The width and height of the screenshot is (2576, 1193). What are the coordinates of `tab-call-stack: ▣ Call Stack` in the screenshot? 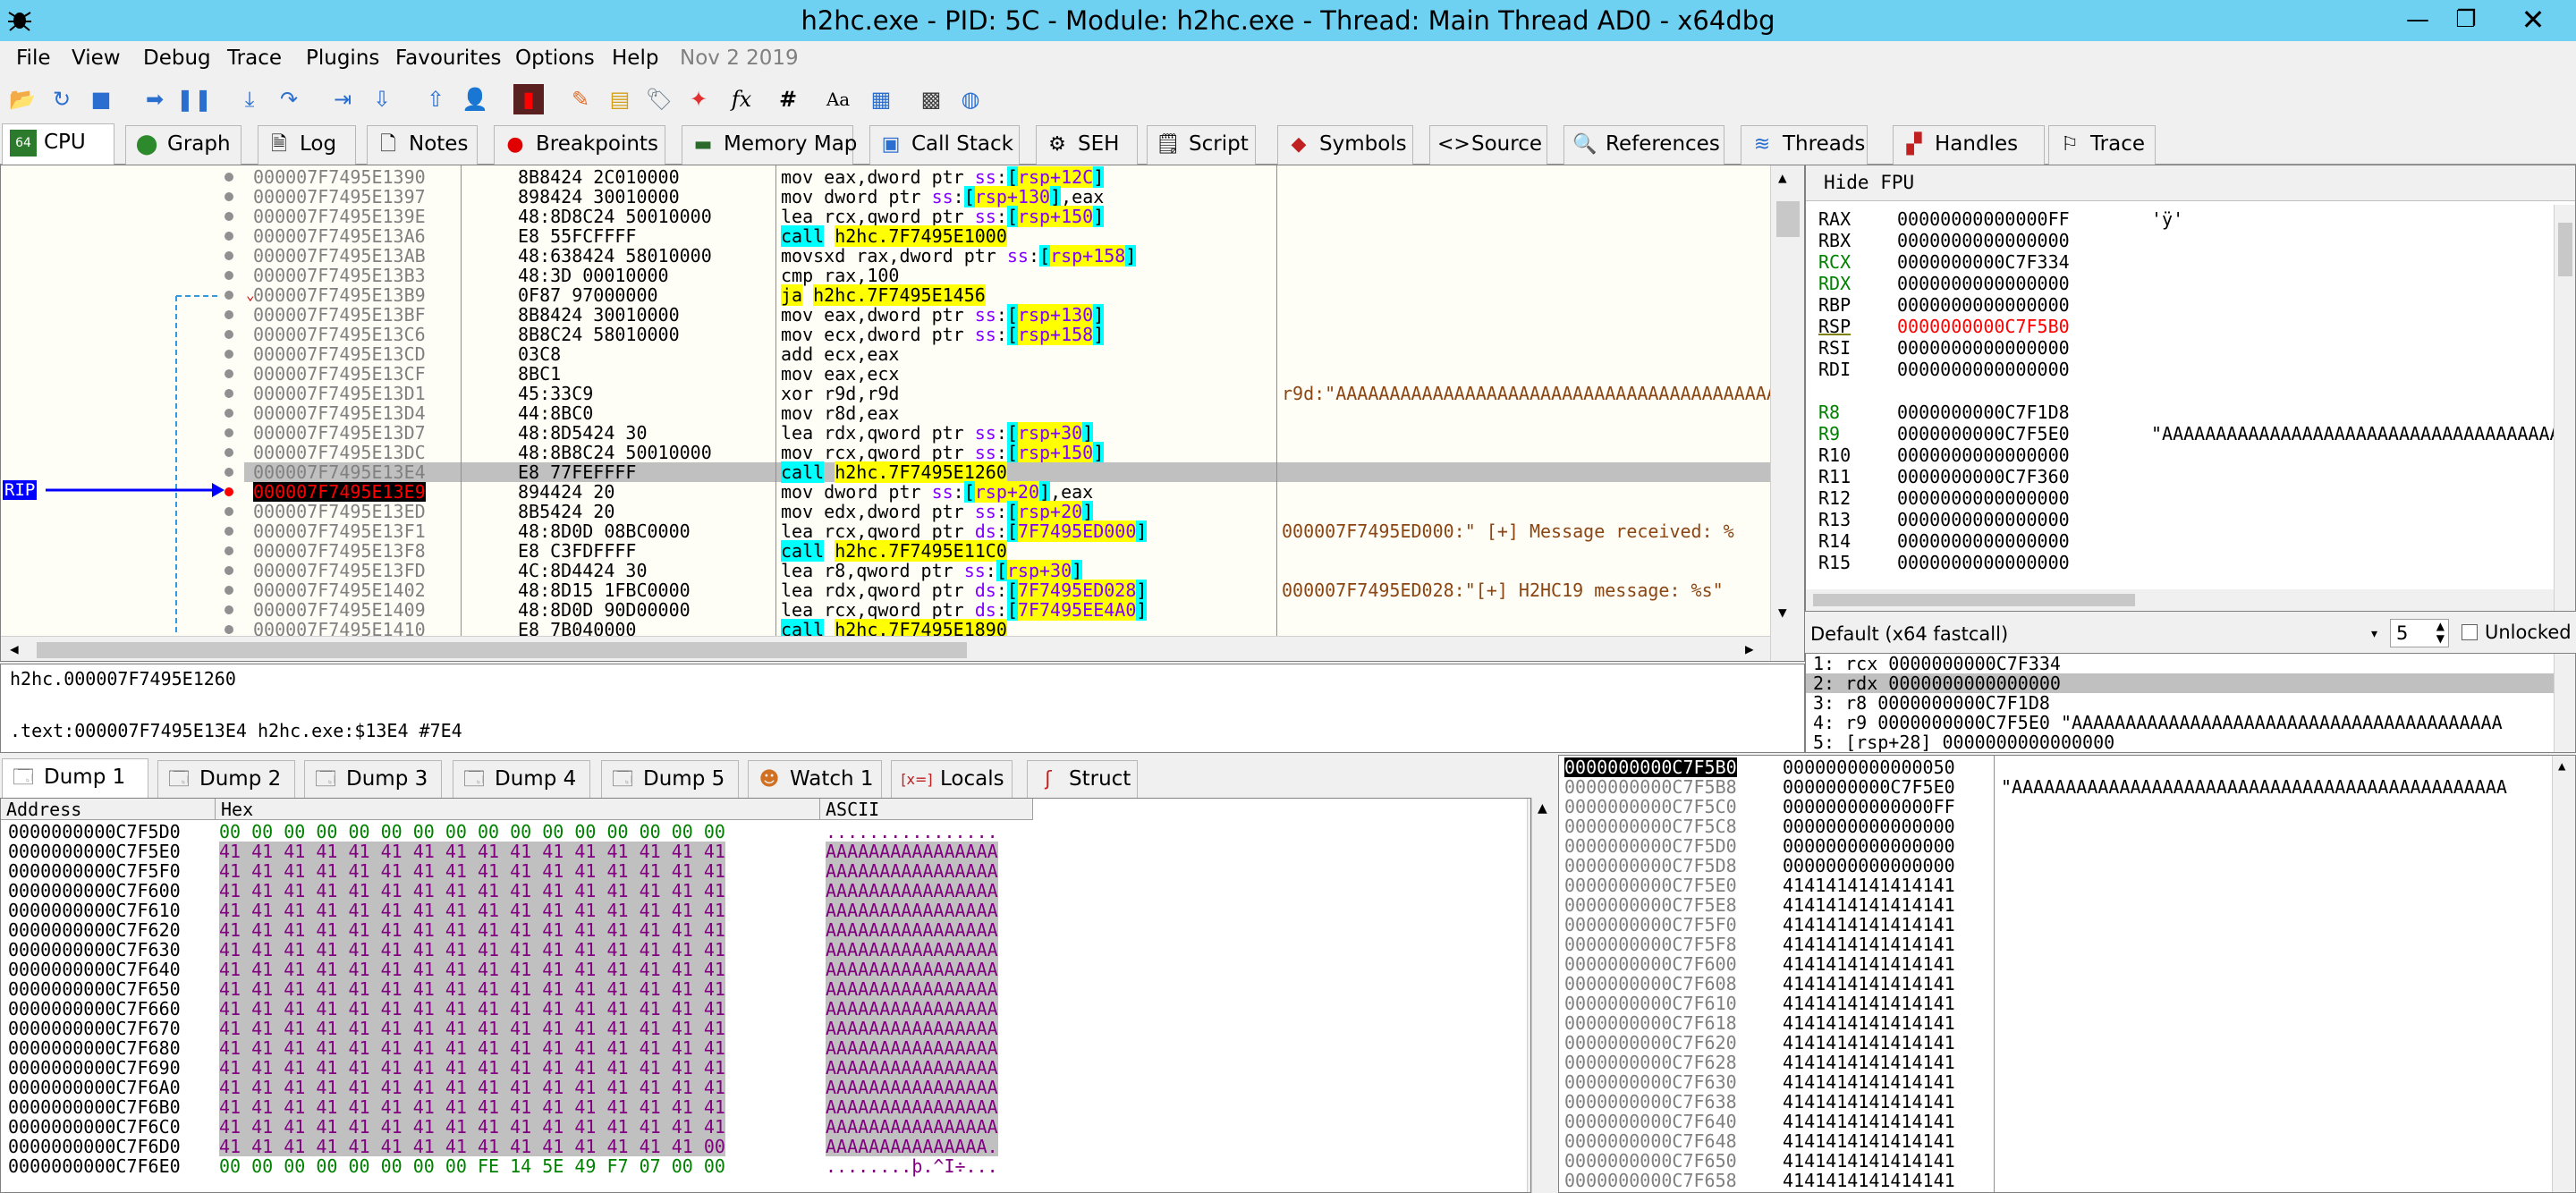 It's located at (944, 145).